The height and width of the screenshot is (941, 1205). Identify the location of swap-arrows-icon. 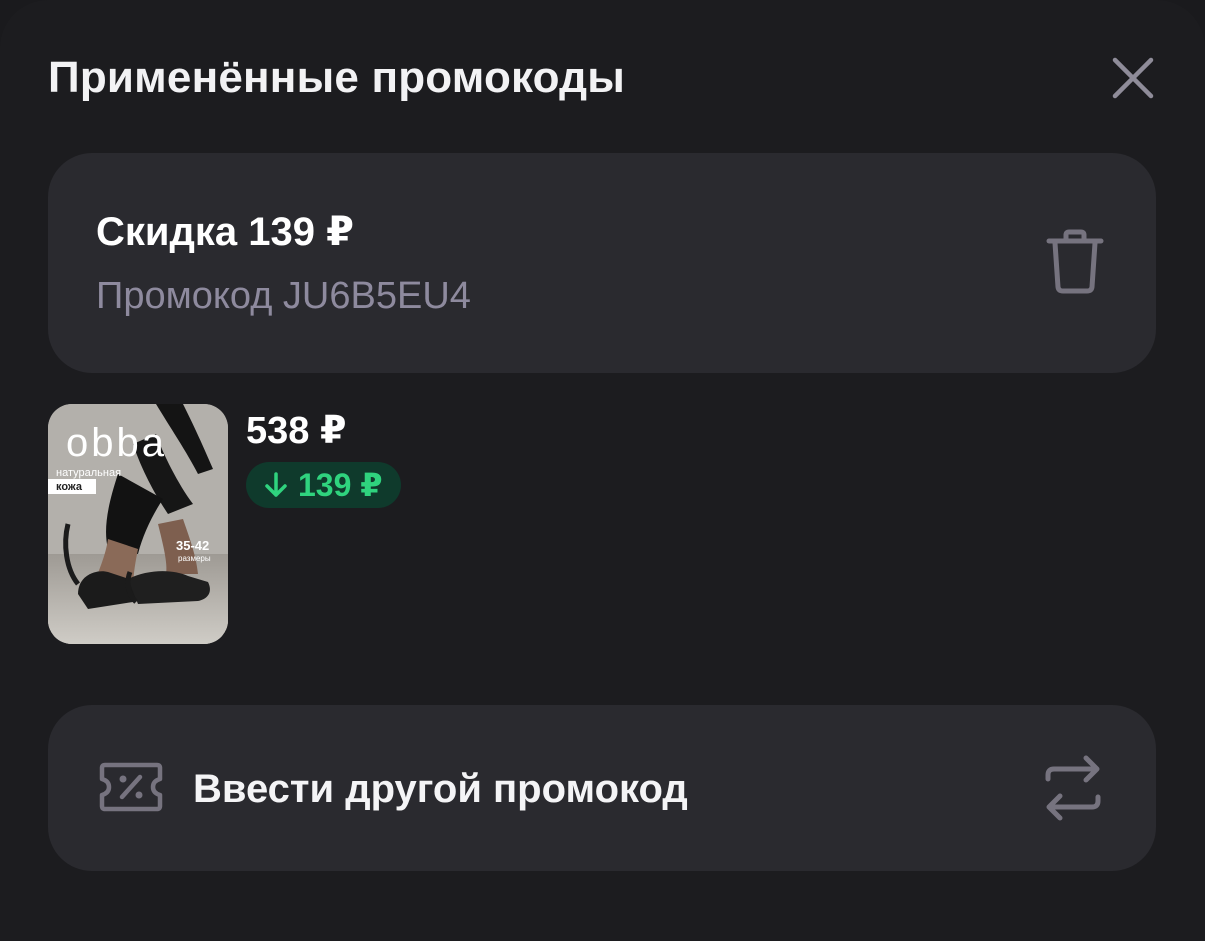
(1073, 788).